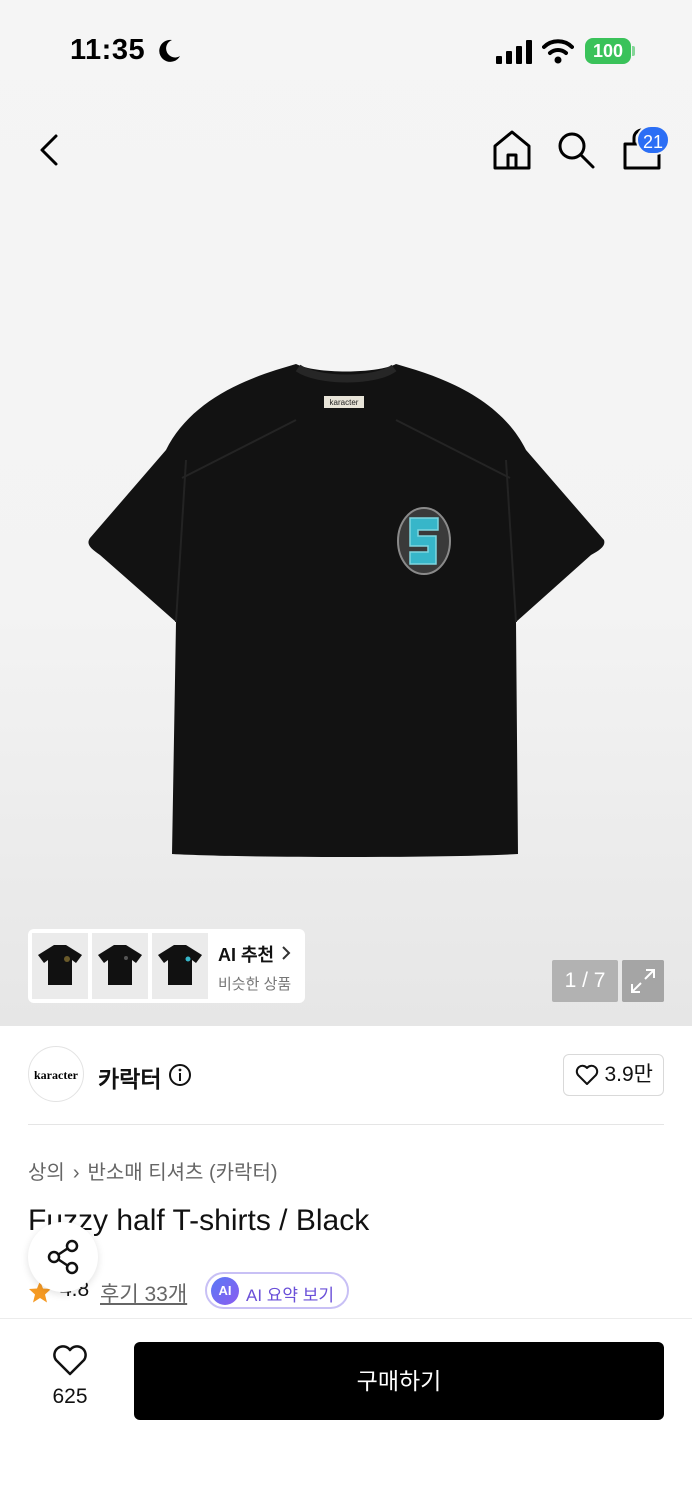 This screenshot has height=1500, width=692. Describe the element at coordinates (50, 150) in the screenshot. I see `back-icon` at that location.